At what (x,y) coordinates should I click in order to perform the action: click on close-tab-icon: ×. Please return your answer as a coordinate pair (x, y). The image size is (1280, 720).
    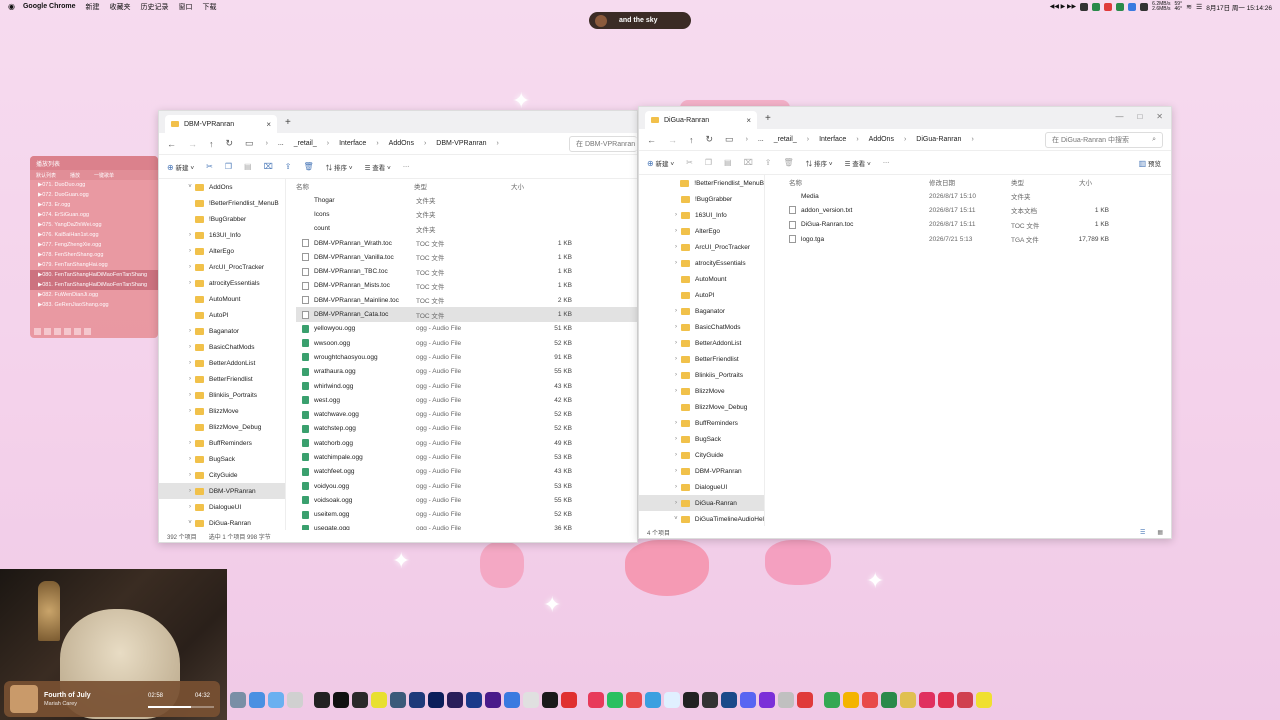
    Looking at the image, I should click on (748, 120).